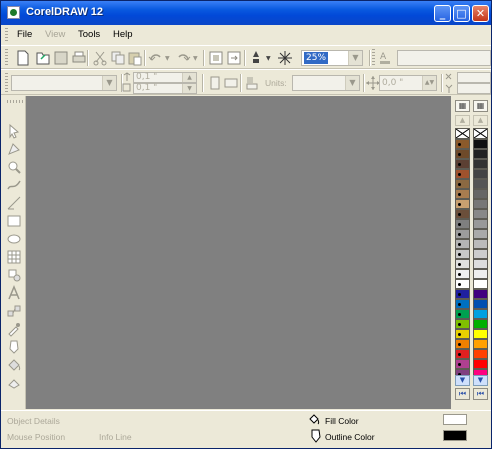 This screenshot has height=449, width=492. Describe the element at coordinates (462, 380) in the screenshot. I see `palette-scroll-down: ▼` at that location.